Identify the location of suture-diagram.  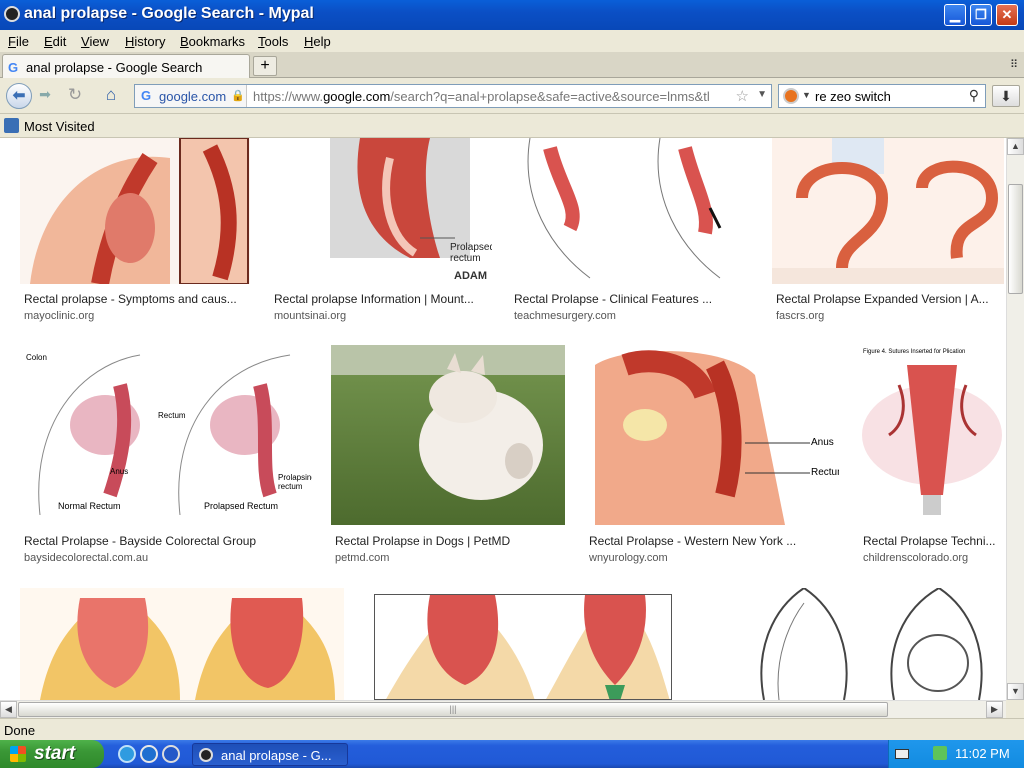
(932, 435).